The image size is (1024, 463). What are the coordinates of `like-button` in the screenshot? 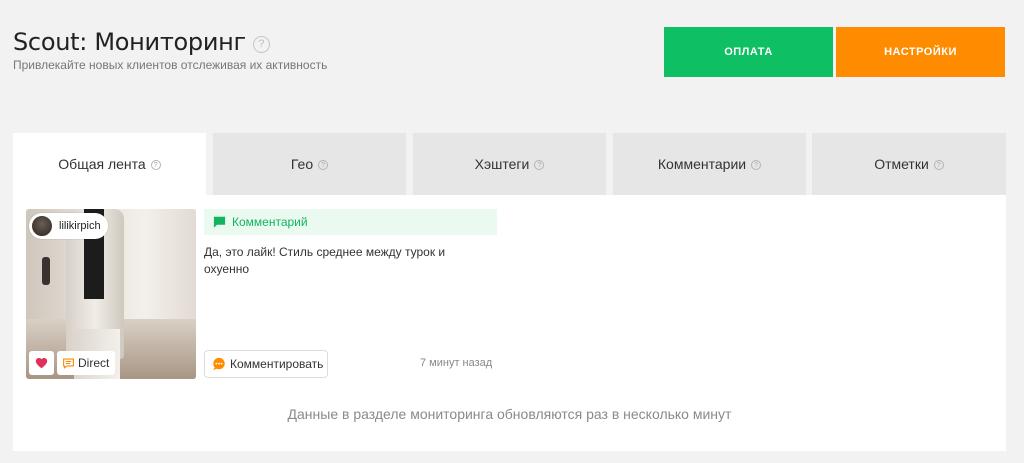 It's located at (41, 363).